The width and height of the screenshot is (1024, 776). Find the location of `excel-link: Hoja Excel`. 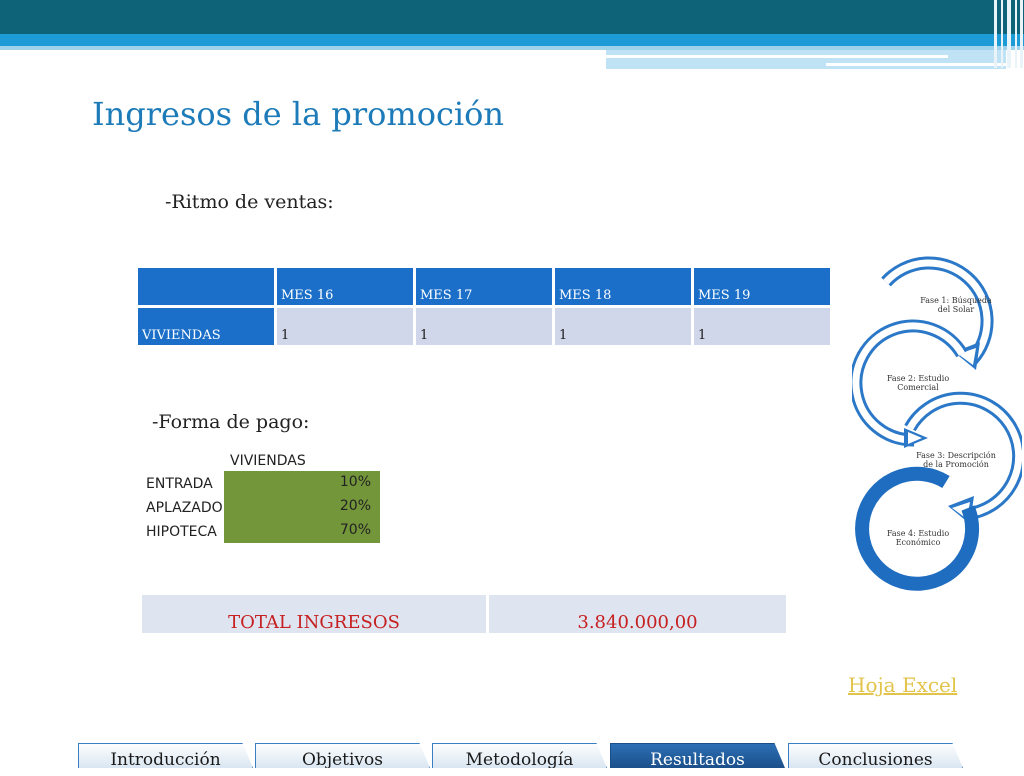

excel-link: Hoja Excel is located at coordinates (902, 685).